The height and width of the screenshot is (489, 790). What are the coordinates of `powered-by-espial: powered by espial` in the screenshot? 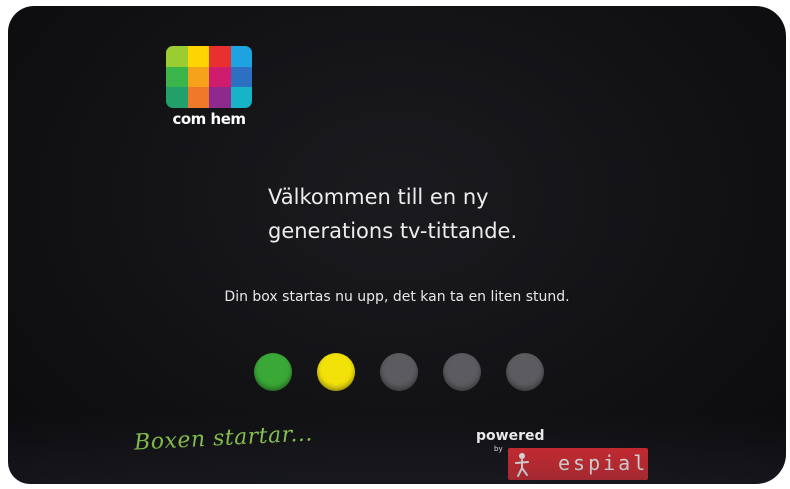 It's located at (563, 455).